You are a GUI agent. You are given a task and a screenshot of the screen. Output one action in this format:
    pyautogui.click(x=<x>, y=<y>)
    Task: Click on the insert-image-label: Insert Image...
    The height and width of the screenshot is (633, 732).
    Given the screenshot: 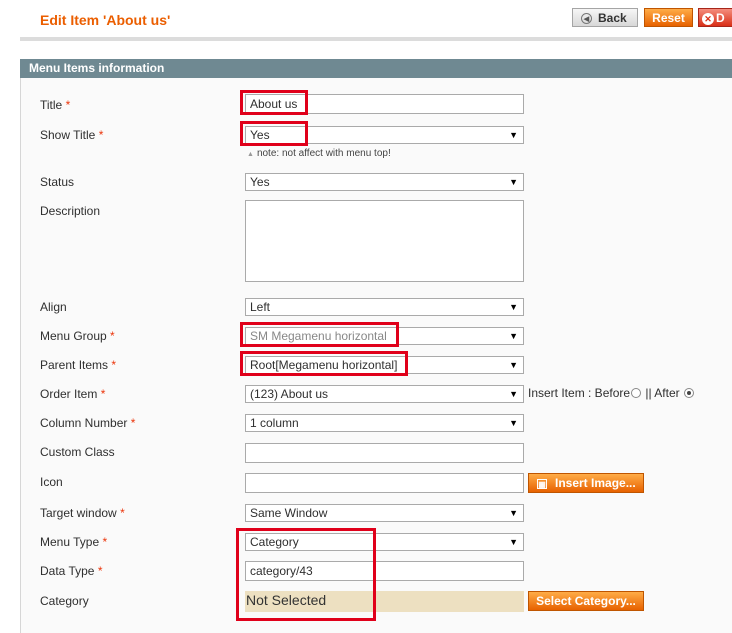 What is the action you would take?
    pyautogui.click(x=595, y=483)
    